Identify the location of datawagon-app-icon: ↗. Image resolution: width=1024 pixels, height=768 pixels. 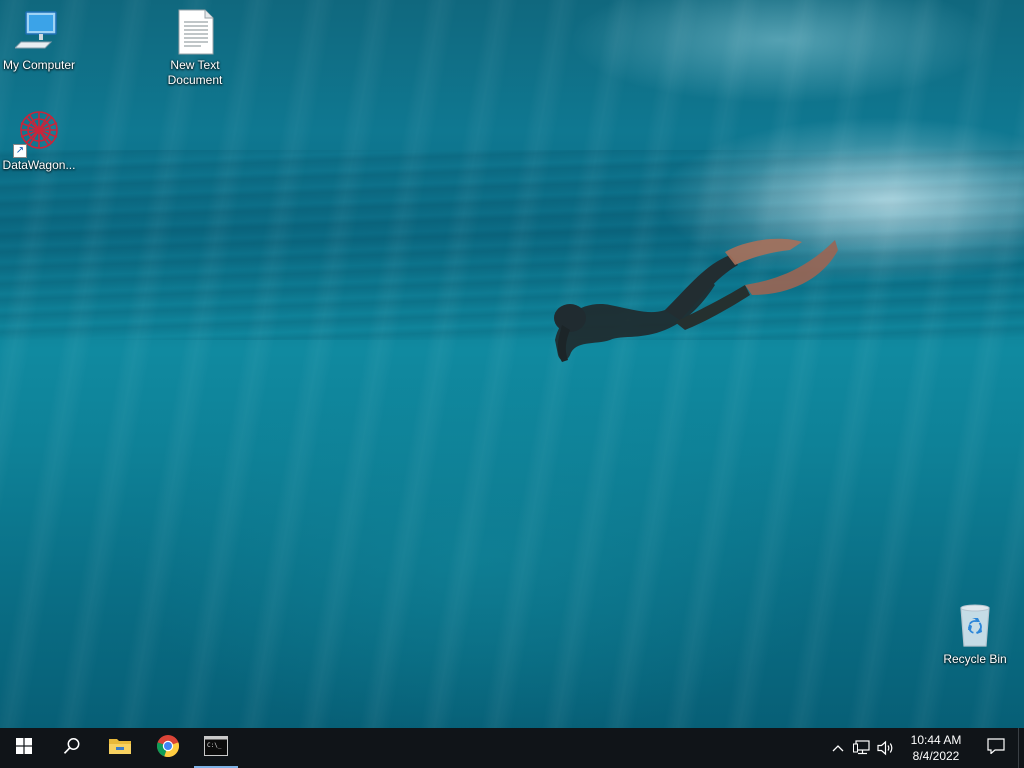
(38, 133).